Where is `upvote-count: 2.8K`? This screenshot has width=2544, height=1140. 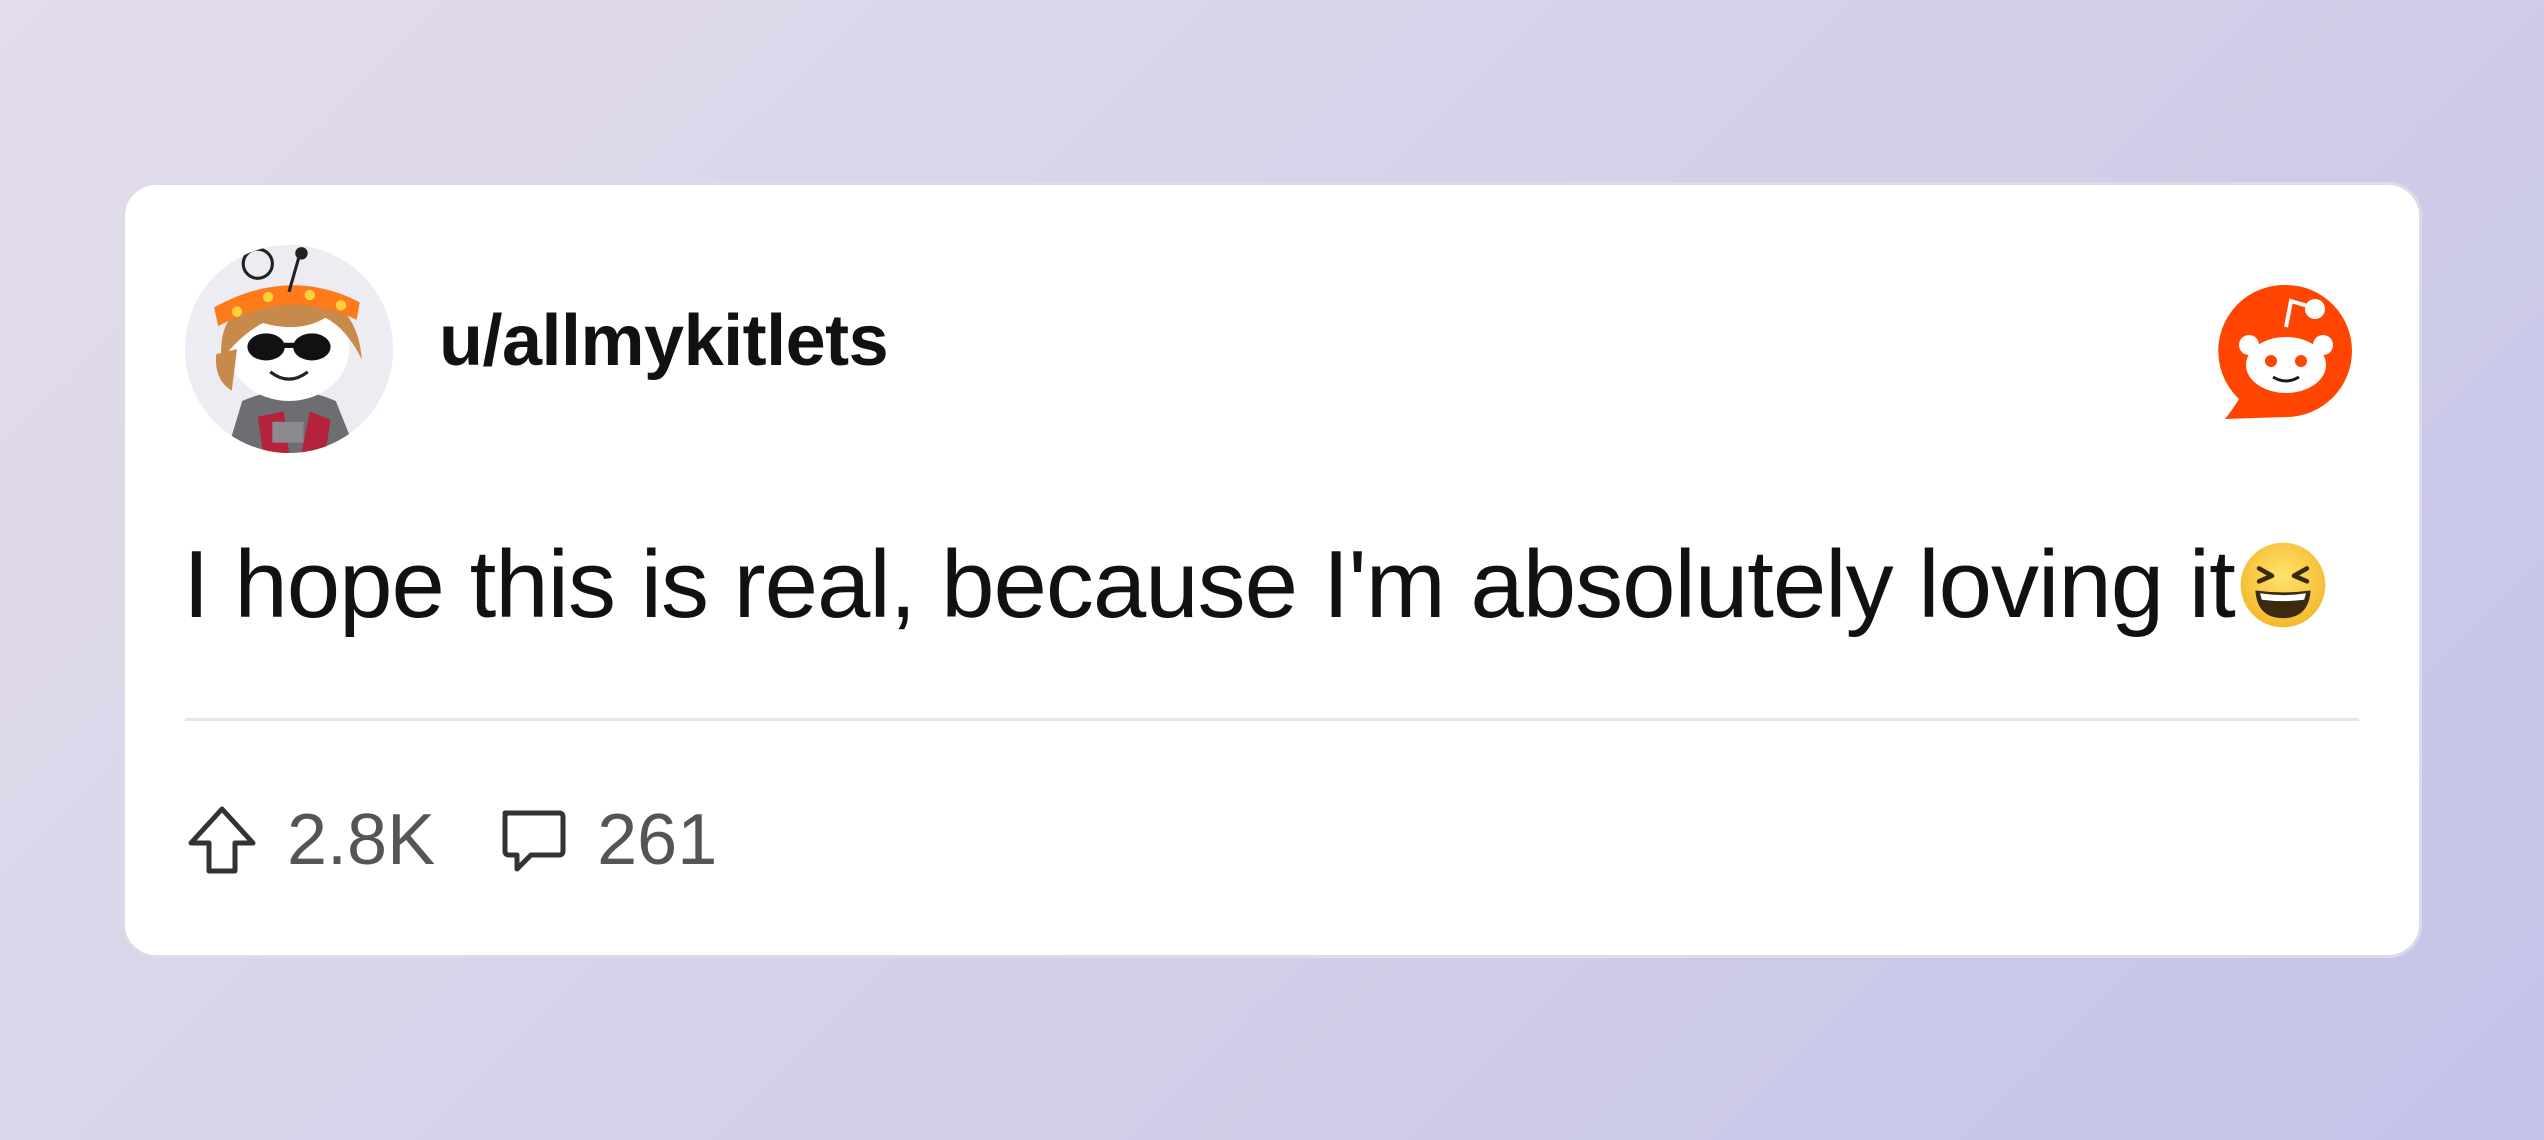
upvote-count: 2.8K is located at coordinates (361, 840).